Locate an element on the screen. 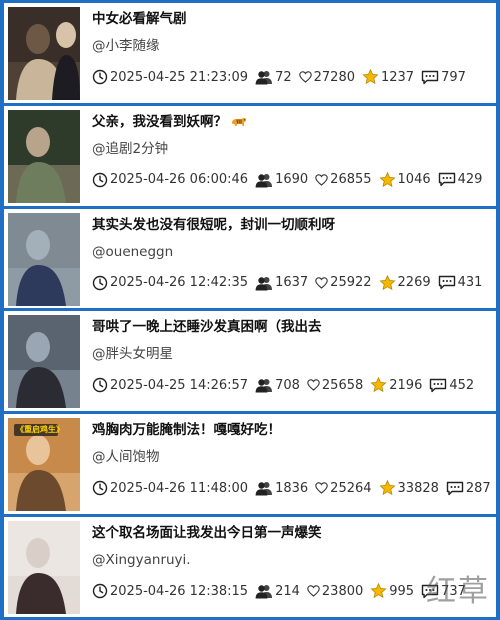  favorite-count: 2269 is located at coordinates (414, 283).